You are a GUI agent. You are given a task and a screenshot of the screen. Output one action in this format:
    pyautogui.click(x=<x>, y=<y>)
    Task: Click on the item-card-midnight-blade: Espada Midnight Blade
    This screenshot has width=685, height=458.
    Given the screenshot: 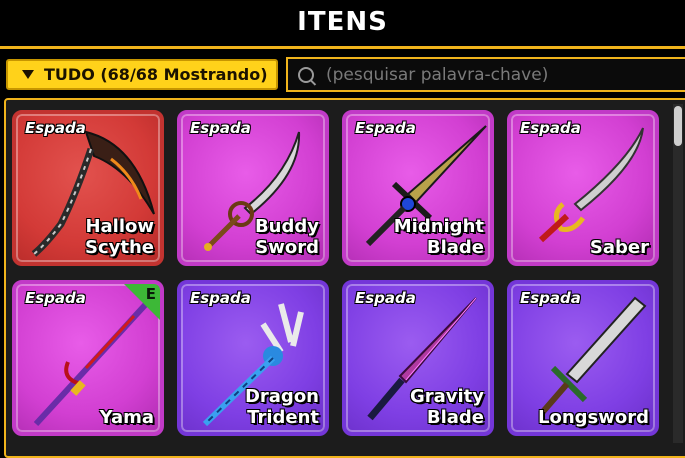 What is the action you would take?
    pyautogui.click(x=418, y=188)
    